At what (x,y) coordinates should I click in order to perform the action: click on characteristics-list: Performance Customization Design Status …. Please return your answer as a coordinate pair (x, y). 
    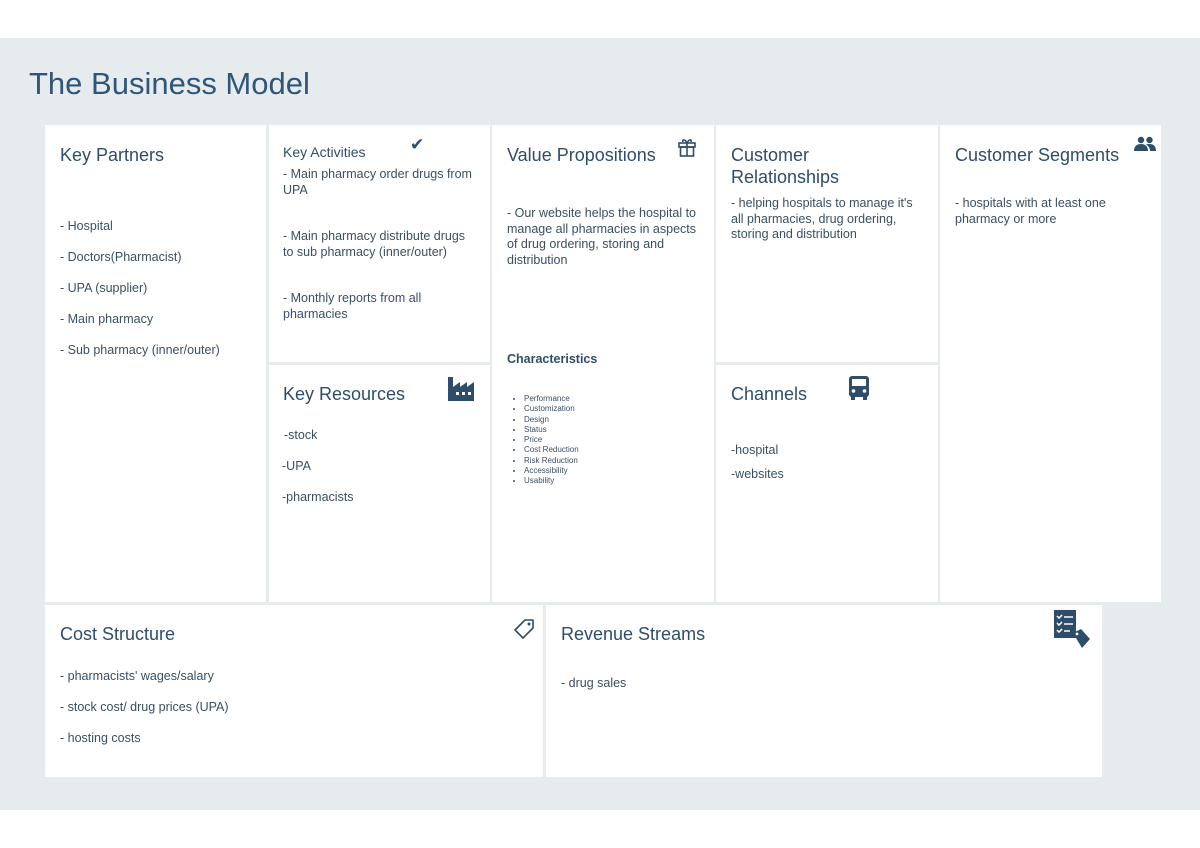
    Looking at the image, I should click on (540, 440).